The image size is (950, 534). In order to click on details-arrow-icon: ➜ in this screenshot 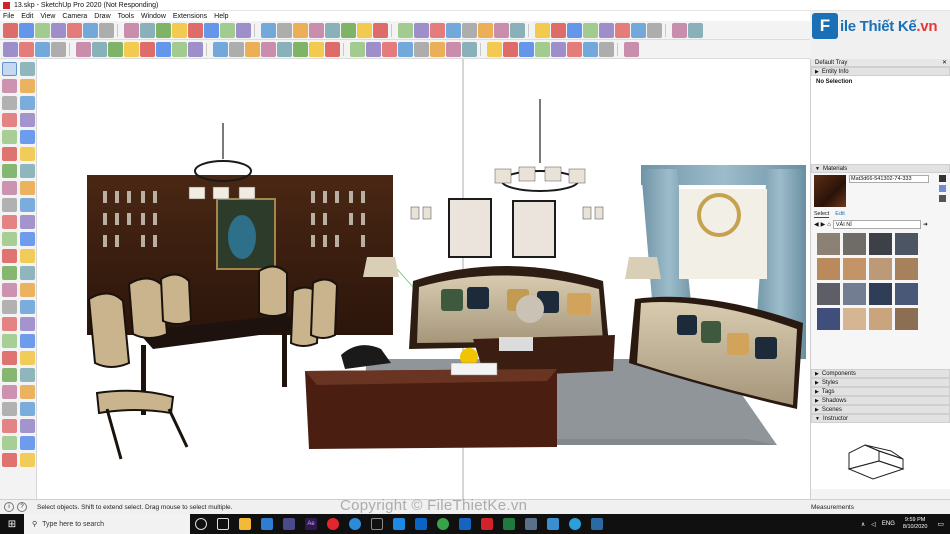, I will do `click(925, 224)`.